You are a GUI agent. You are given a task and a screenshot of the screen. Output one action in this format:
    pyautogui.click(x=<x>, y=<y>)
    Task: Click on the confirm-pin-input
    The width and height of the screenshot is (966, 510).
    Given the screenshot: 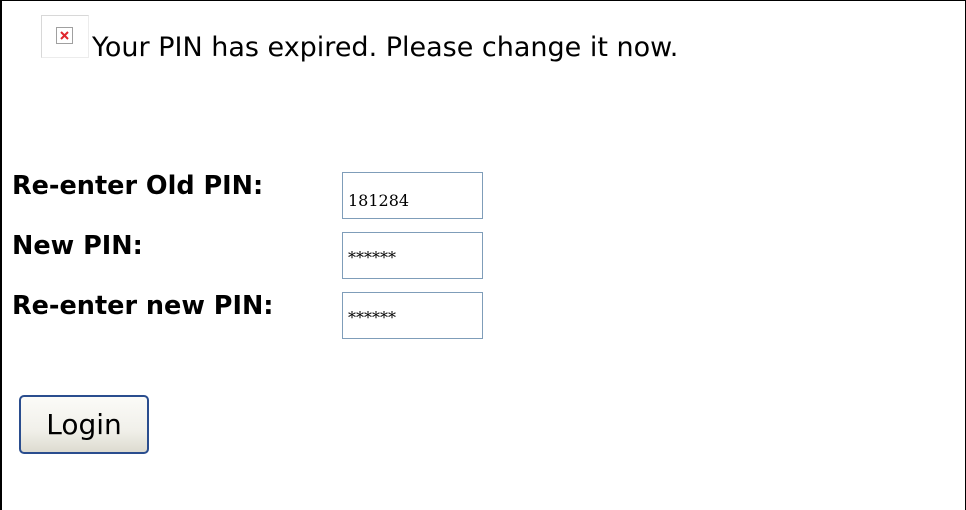 What is the action you would take?
    pyautogui.click(x=412, y=315)
    